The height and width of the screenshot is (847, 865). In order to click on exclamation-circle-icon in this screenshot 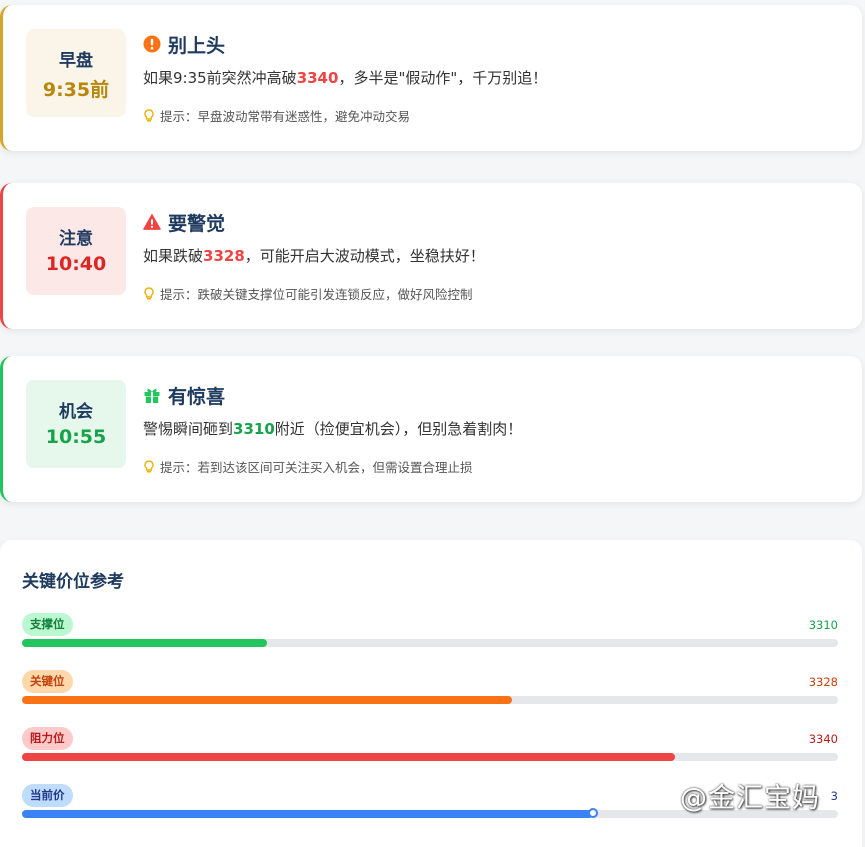, I will do `click(152, 44)`.